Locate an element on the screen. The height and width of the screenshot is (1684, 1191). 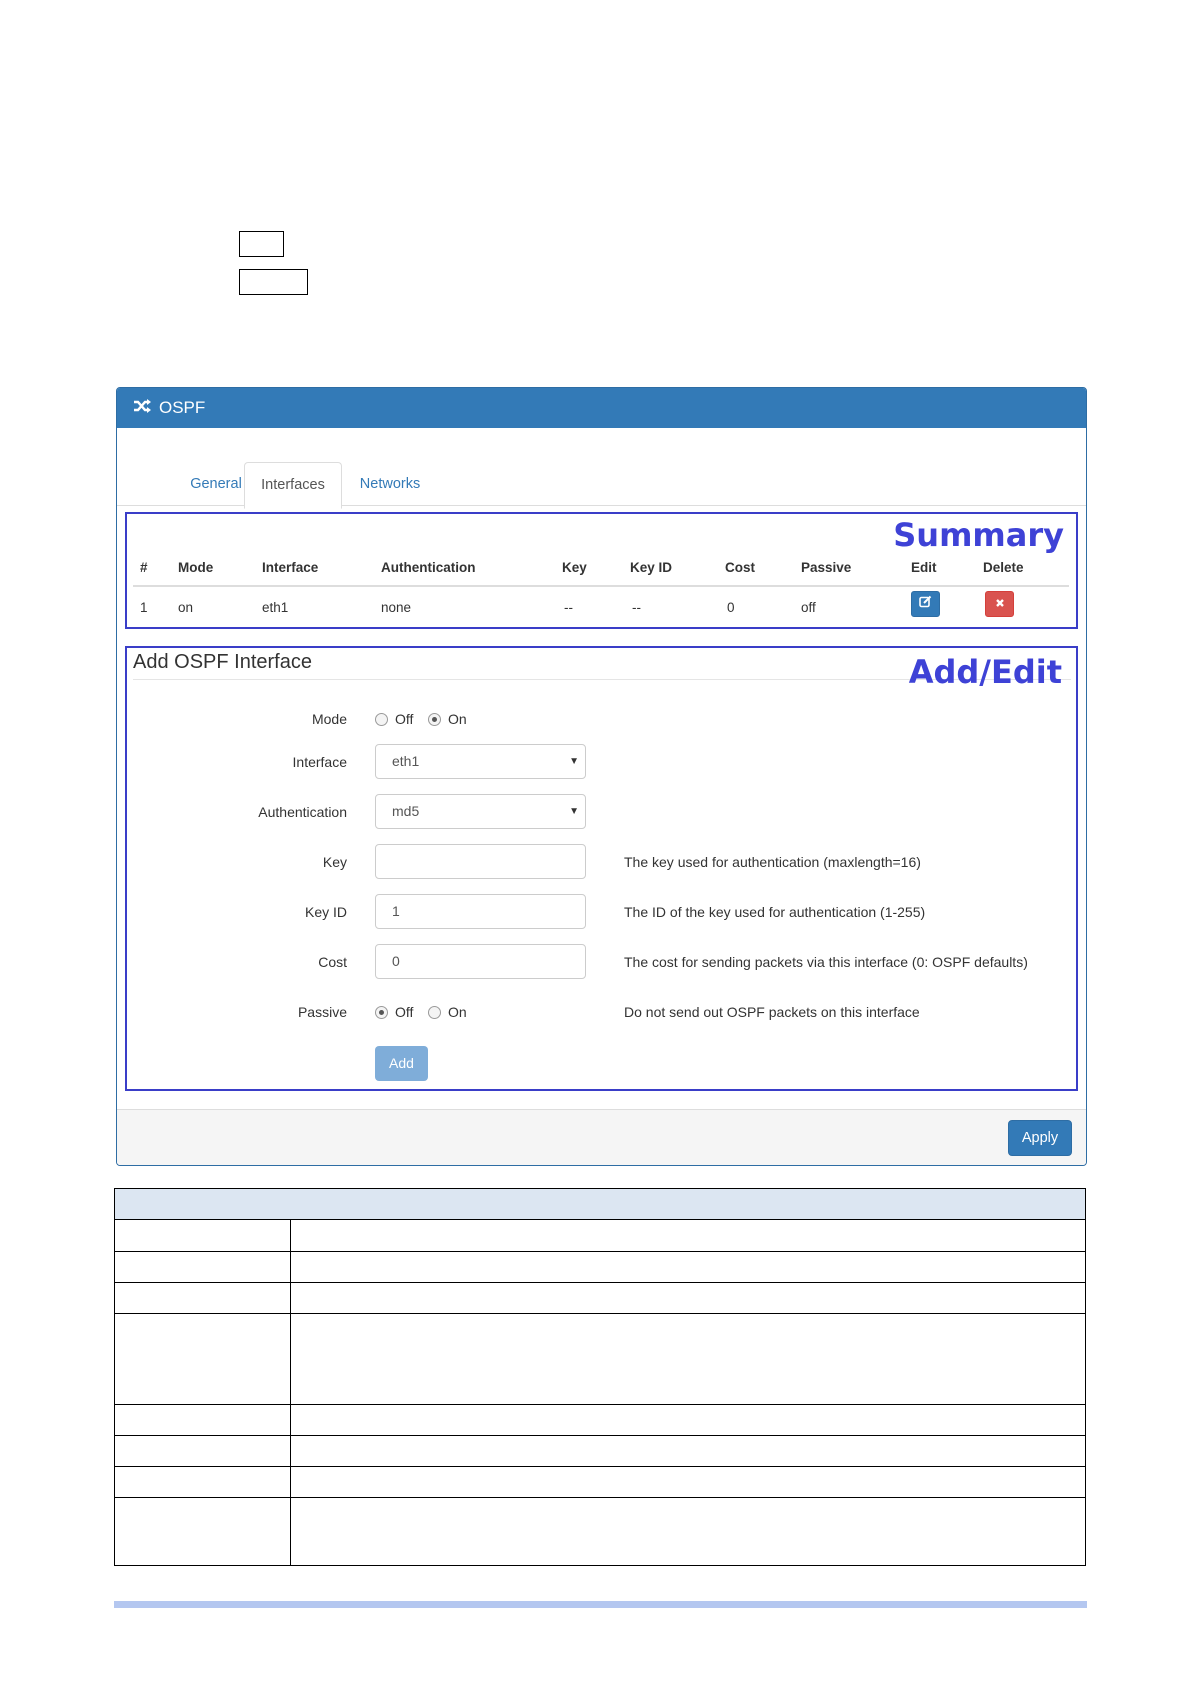
row-key-id: -- is located at coordinates (636, 607).